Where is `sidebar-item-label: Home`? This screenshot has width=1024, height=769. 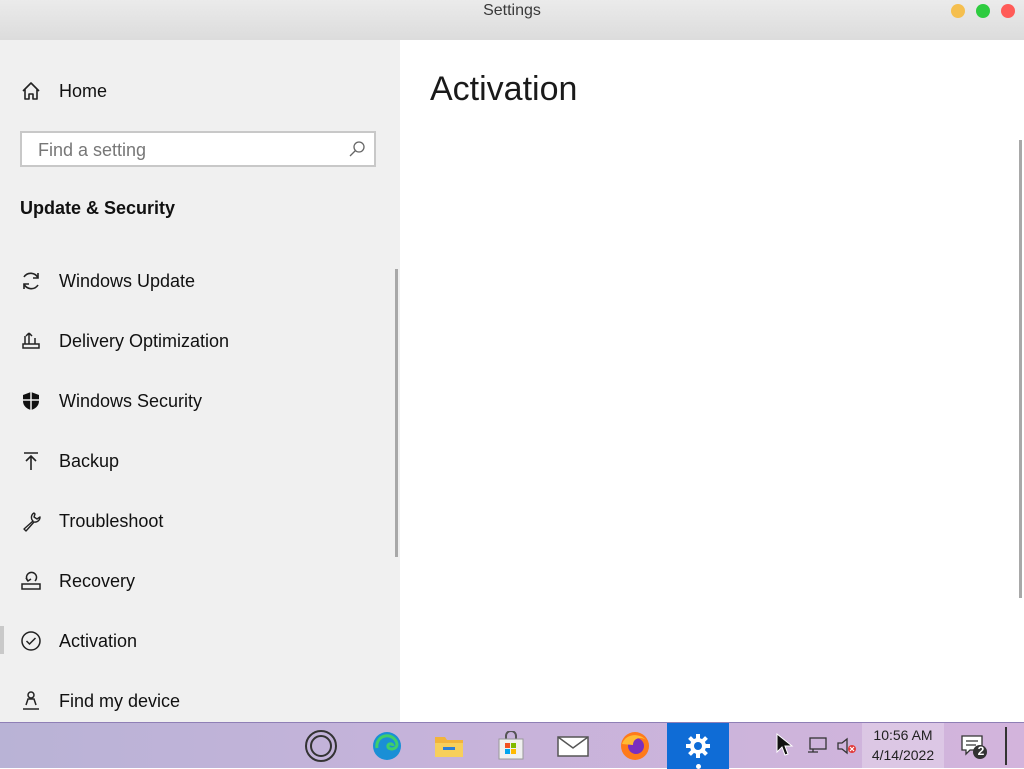
sidebar-item-label: Home is located at coordinates (83, 90).